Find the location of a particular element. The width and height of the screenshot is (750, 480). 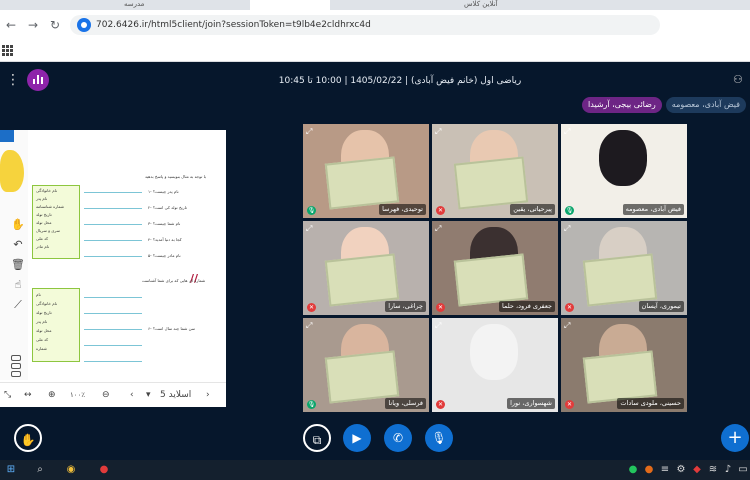

raise-hand-button: ✋ is located at coordinates (28, 438).